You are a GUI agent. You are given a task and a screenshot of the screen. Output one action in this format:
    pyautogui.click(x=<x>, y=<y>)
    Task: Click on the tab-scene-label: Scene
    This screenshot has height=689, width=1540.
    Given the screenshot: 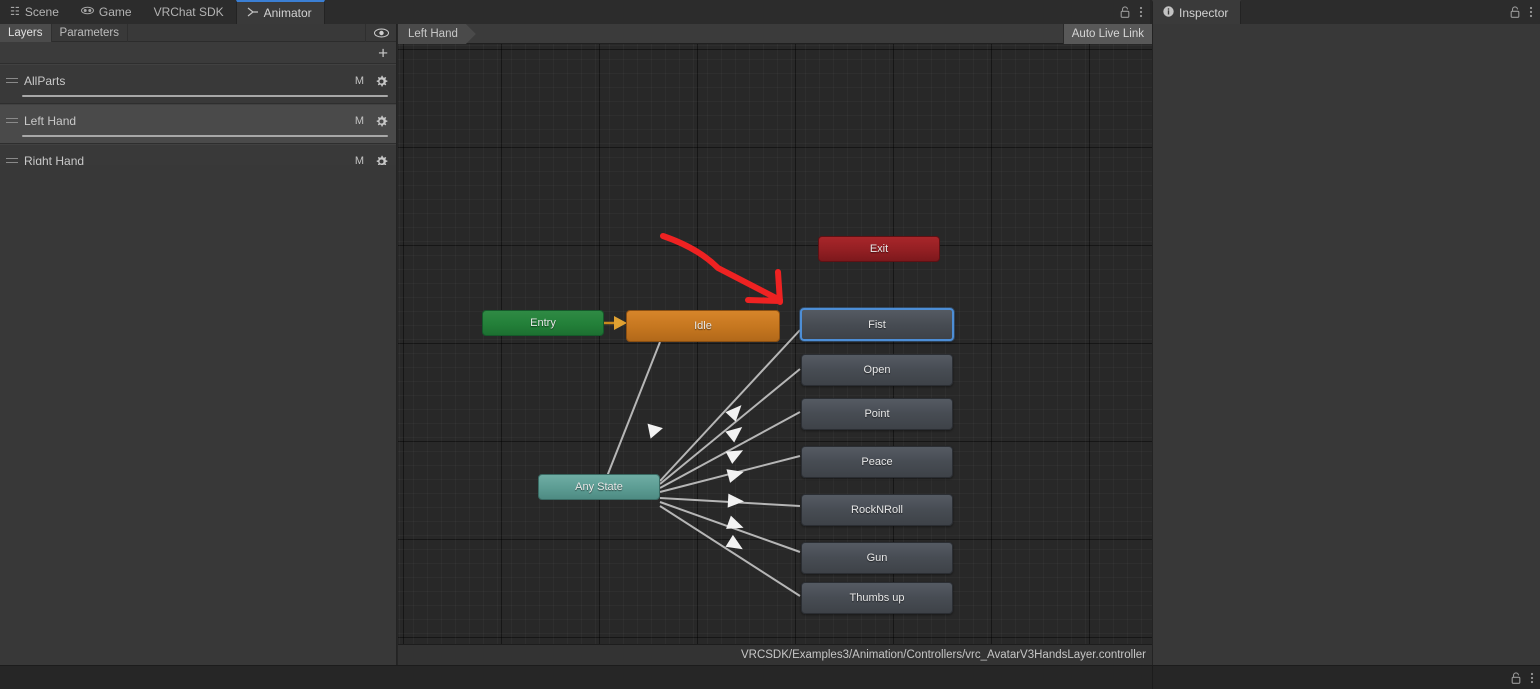 What is the action you would take?
    pyautogui.click(x=41, y=12)
    